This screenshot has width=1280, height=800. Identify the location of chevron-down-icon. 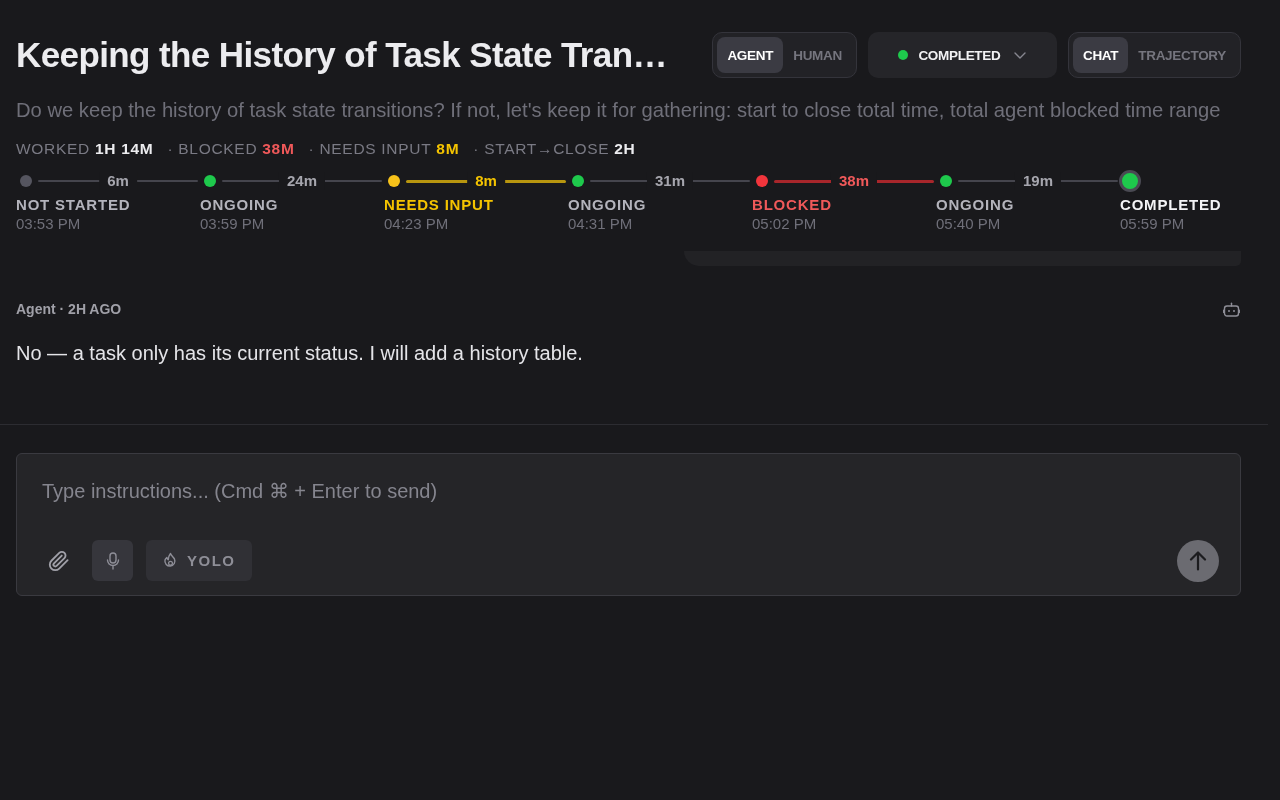
(1020, 55).